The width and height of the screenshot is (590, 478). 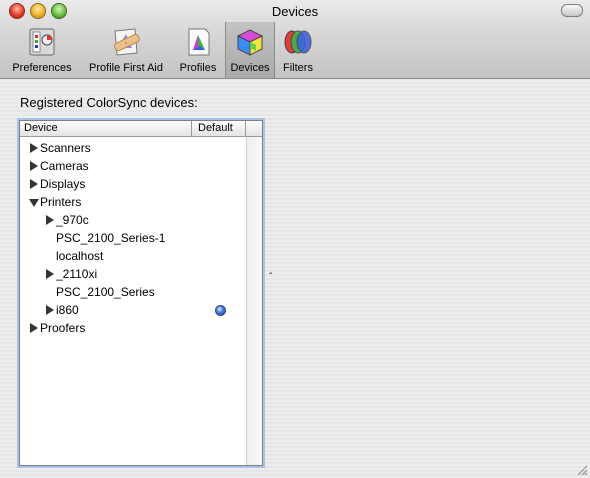 I want to click on resize-grip-icon, so click(x=582, y=470).